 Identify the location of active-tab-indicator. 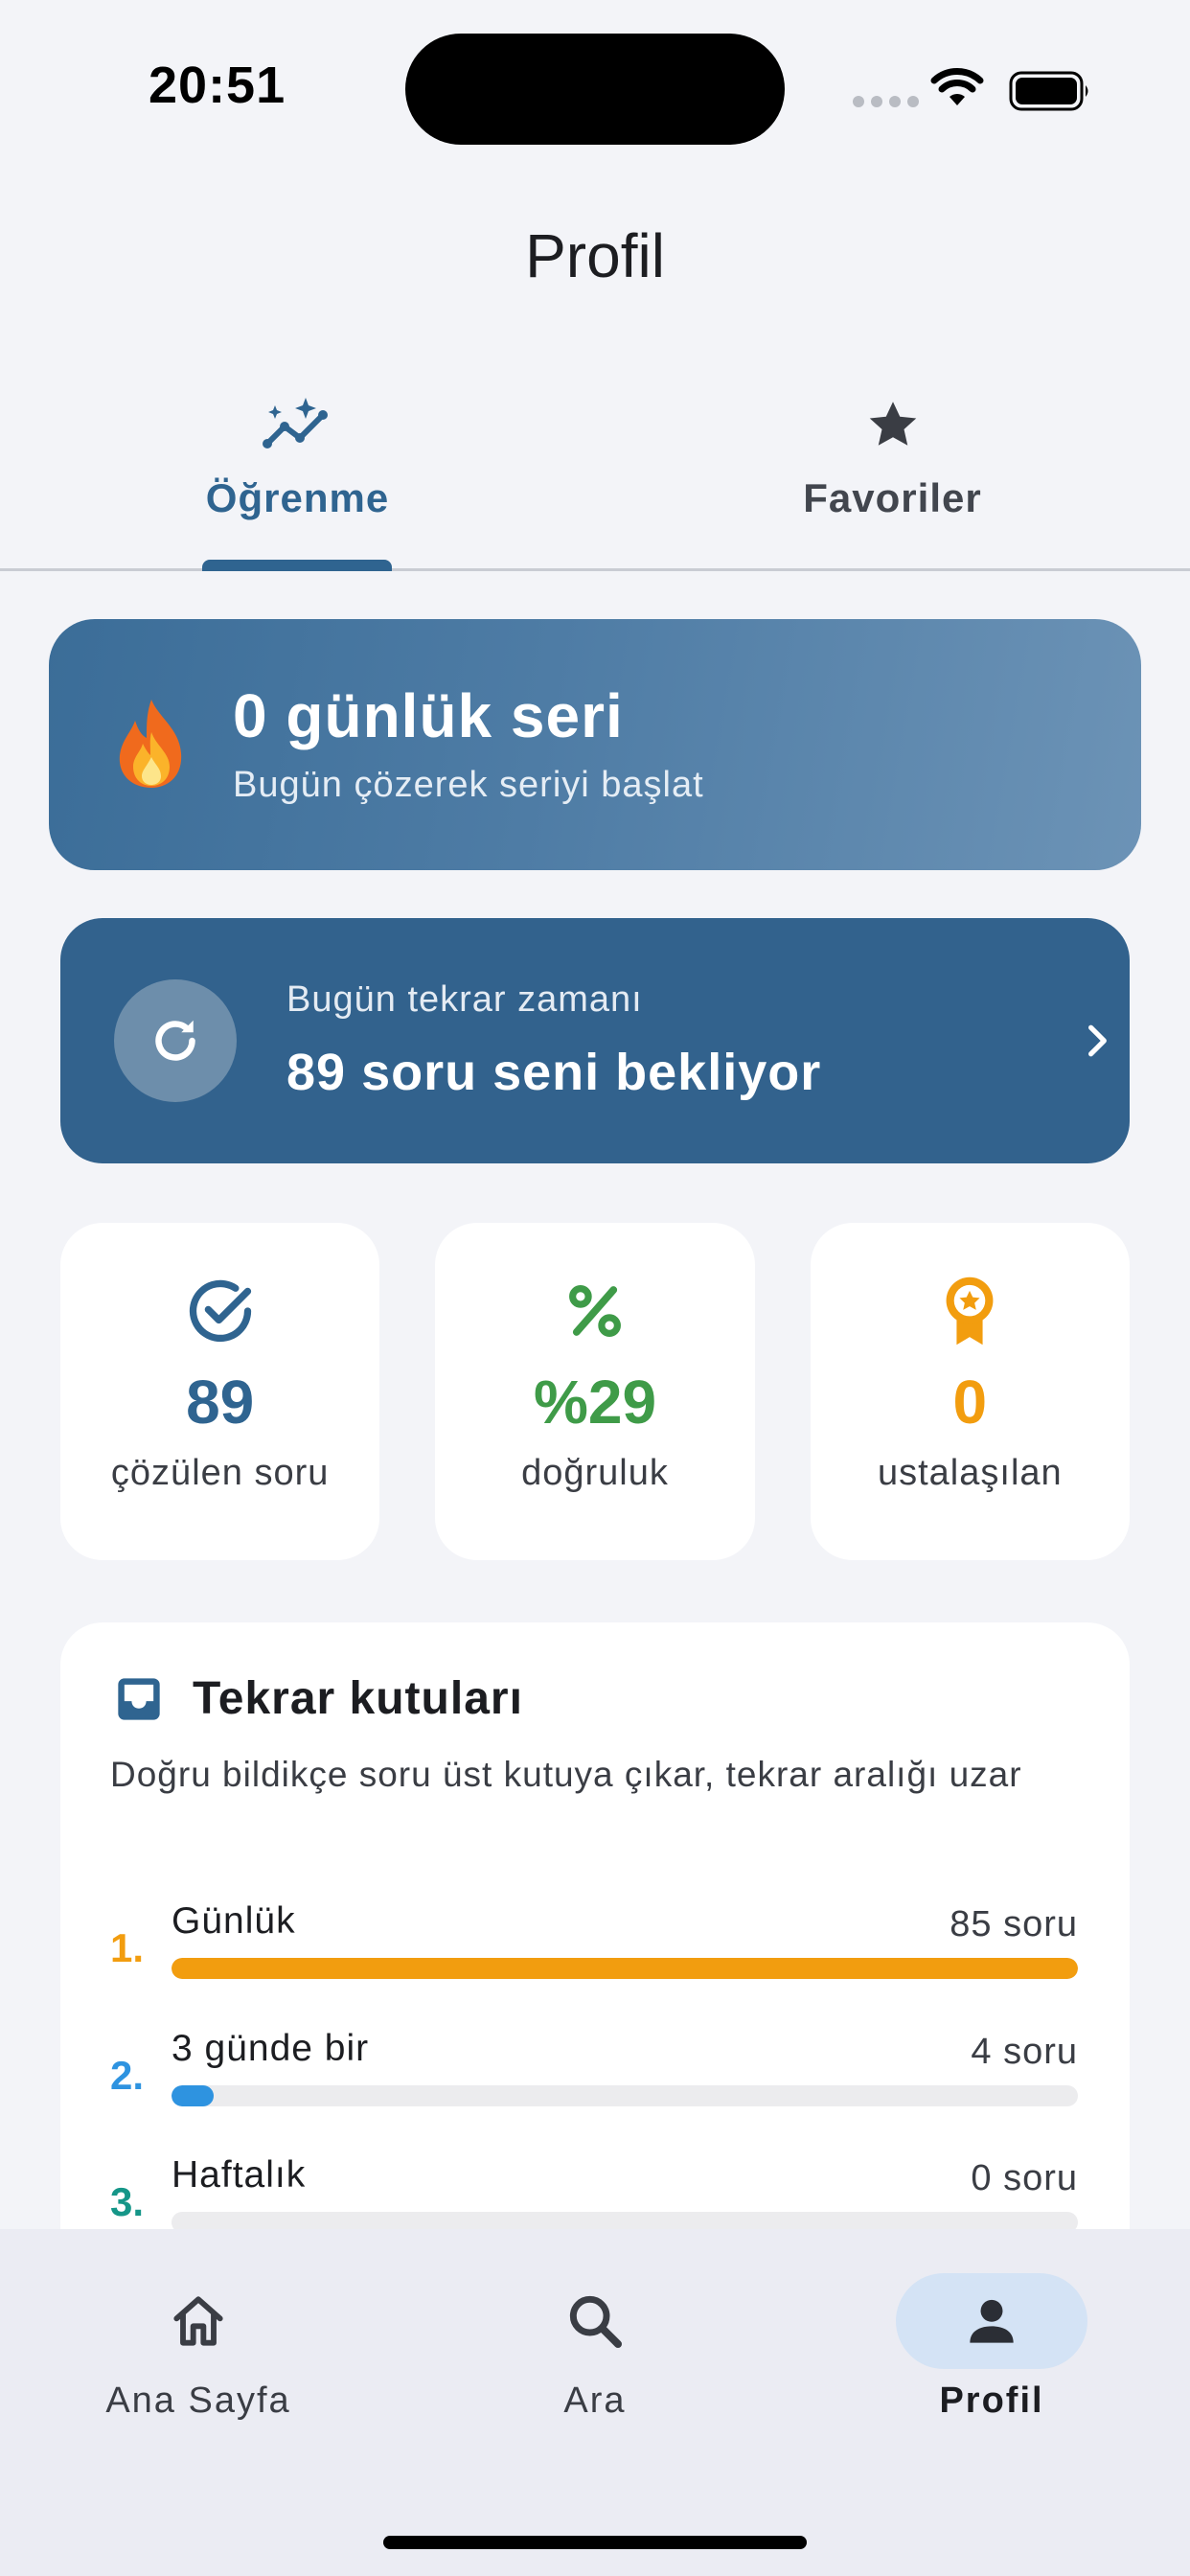
(297, 565).